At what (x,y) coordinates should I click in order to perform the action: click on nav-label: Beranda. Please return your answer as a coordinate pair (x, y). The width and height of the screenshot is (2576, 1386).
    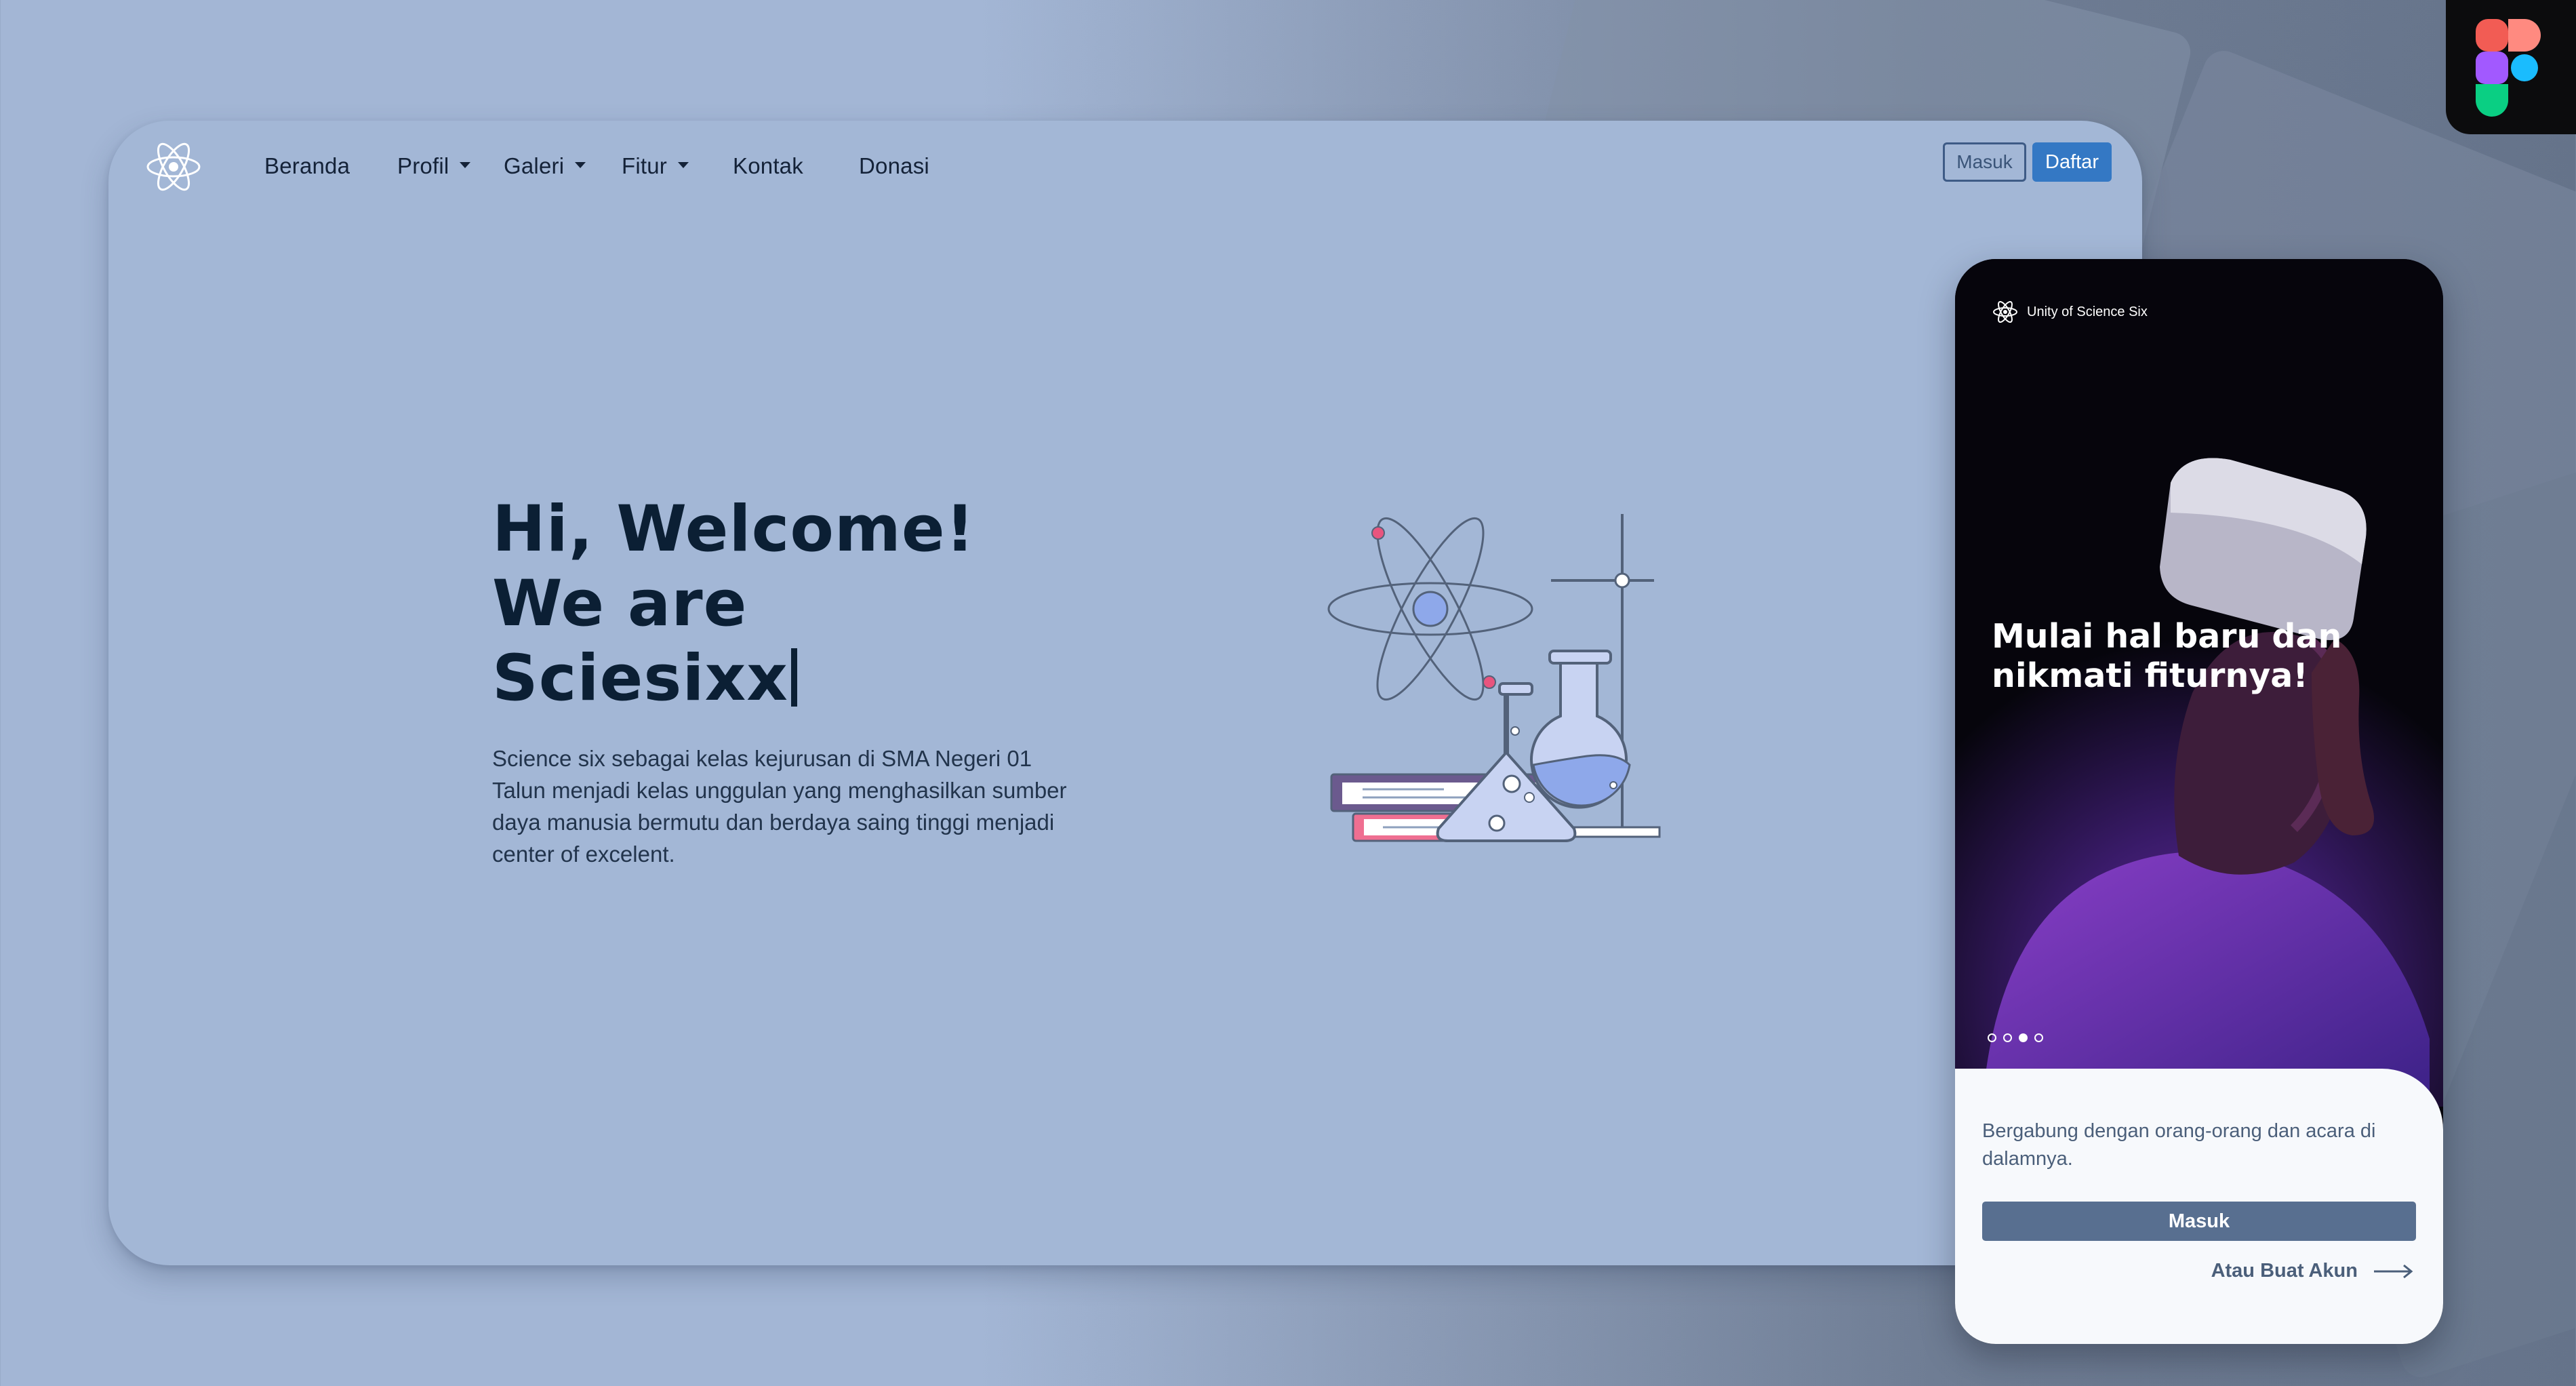
    Looking at the image, I should click on (307, 165).